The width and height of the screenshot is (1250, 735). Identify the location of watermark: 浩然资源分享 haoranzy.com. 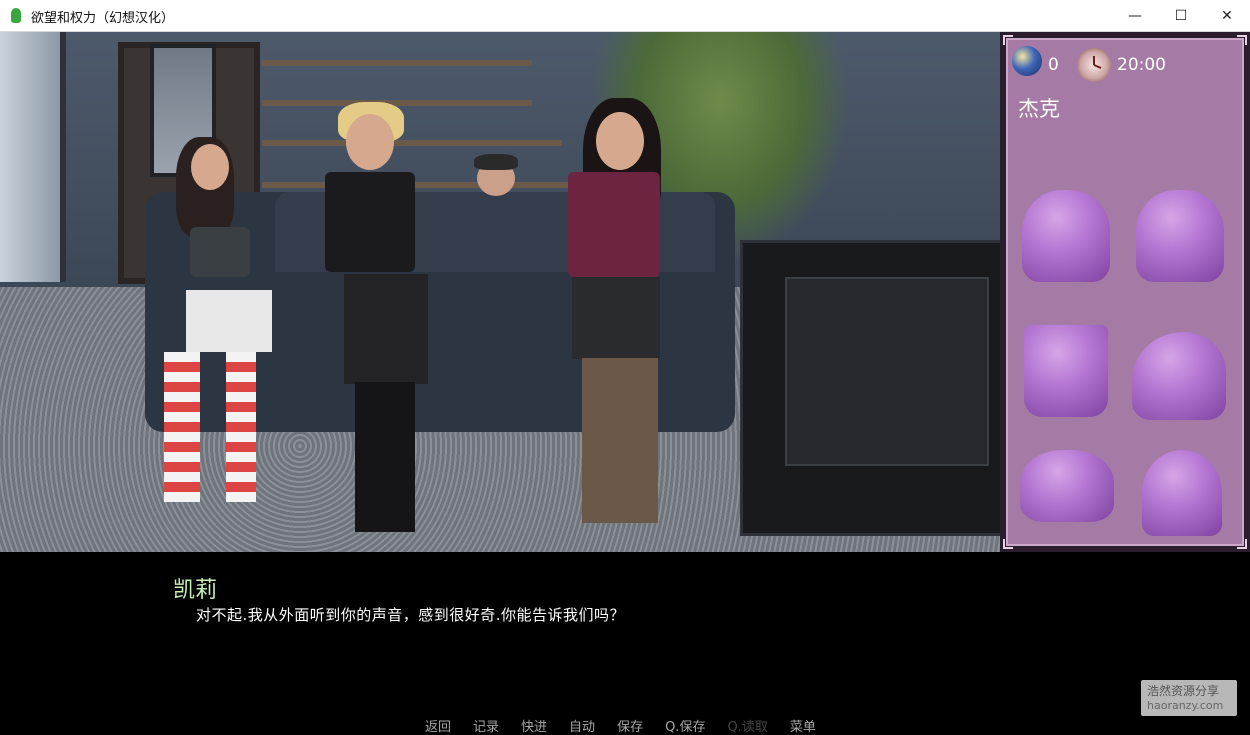
(1189, 698).